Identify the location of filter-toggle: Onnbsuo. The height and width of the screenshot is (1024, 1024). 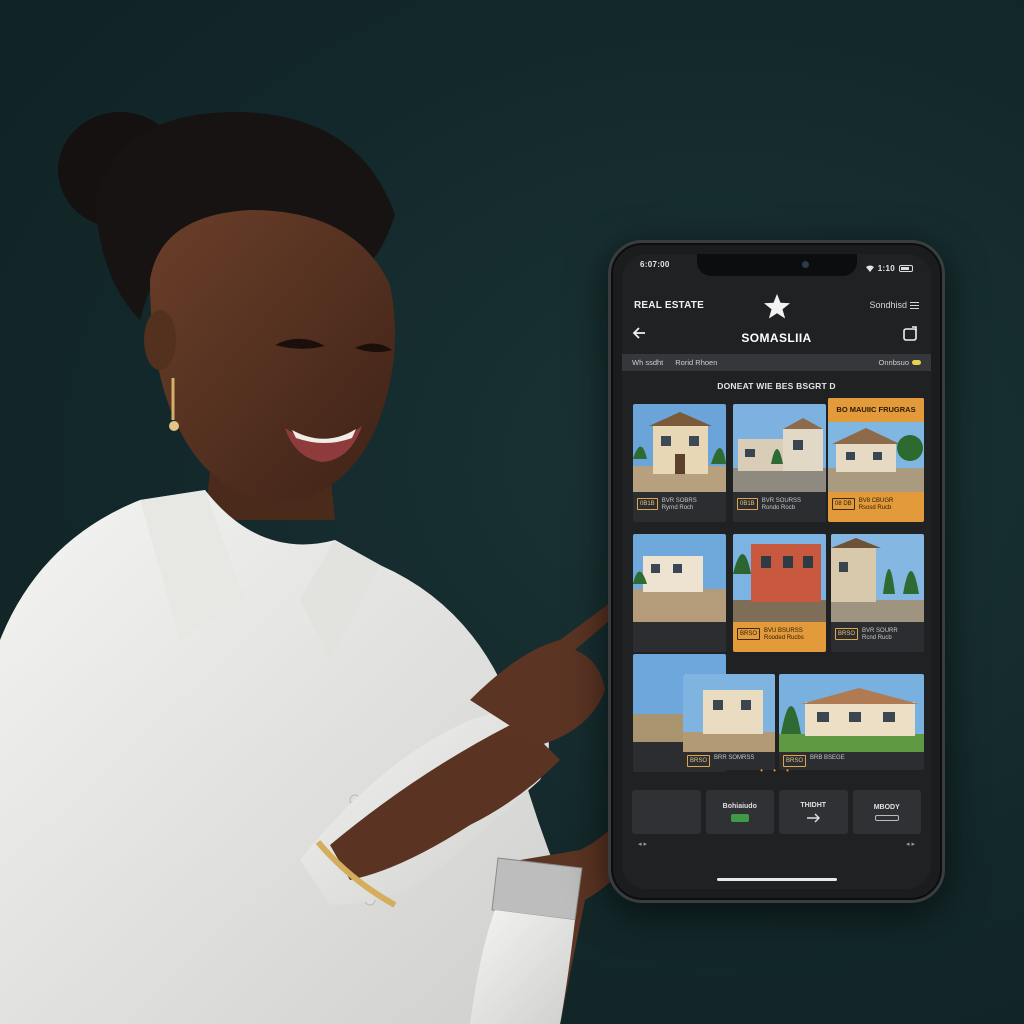
(900, 362).